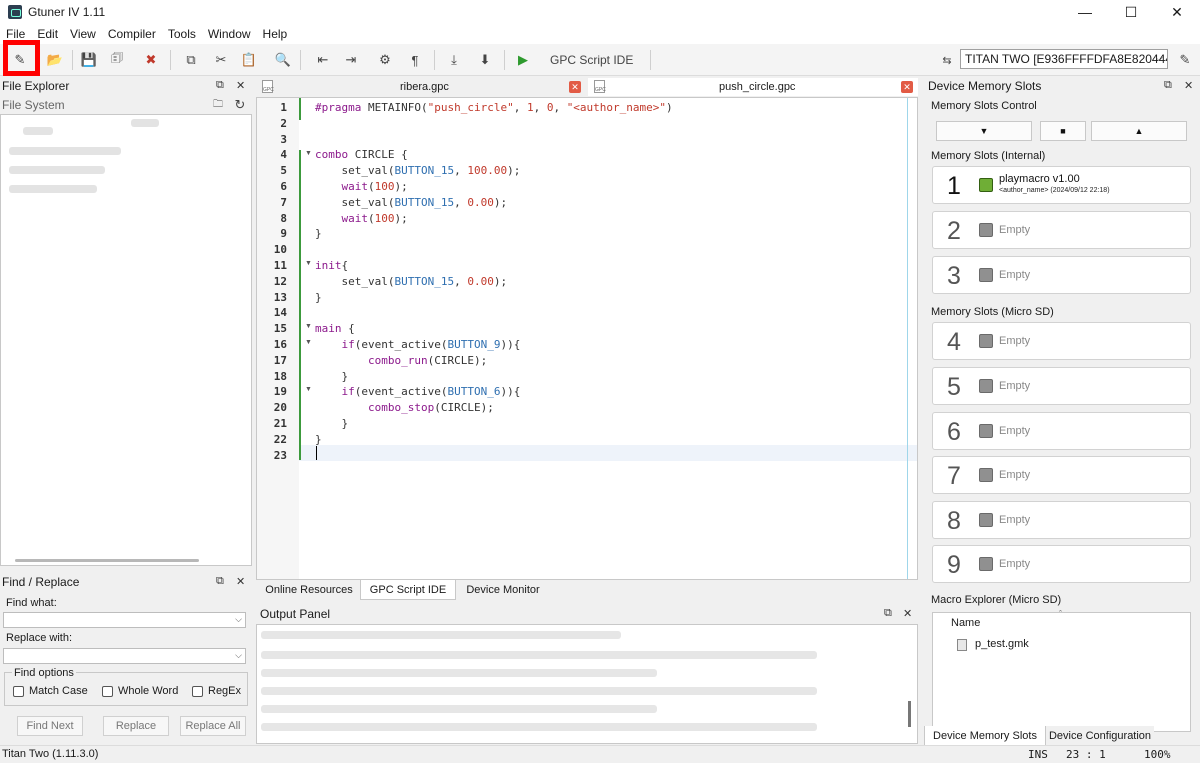 The height and width of the screenshot is (763, 1200). Describe the element at coordinates (124, 656) in the screenshot. I see `replace-with-input: ⌵` at that location.